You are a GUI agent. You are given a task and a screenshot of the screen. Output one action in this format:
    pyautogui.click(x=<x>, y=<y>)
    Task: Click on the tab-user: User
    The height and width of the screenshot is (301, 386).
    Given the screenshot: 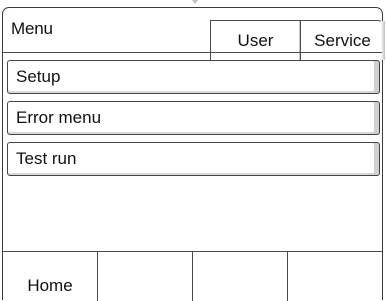 What is the action you would take?
    pyautogui.click(x=255, y=40)
    